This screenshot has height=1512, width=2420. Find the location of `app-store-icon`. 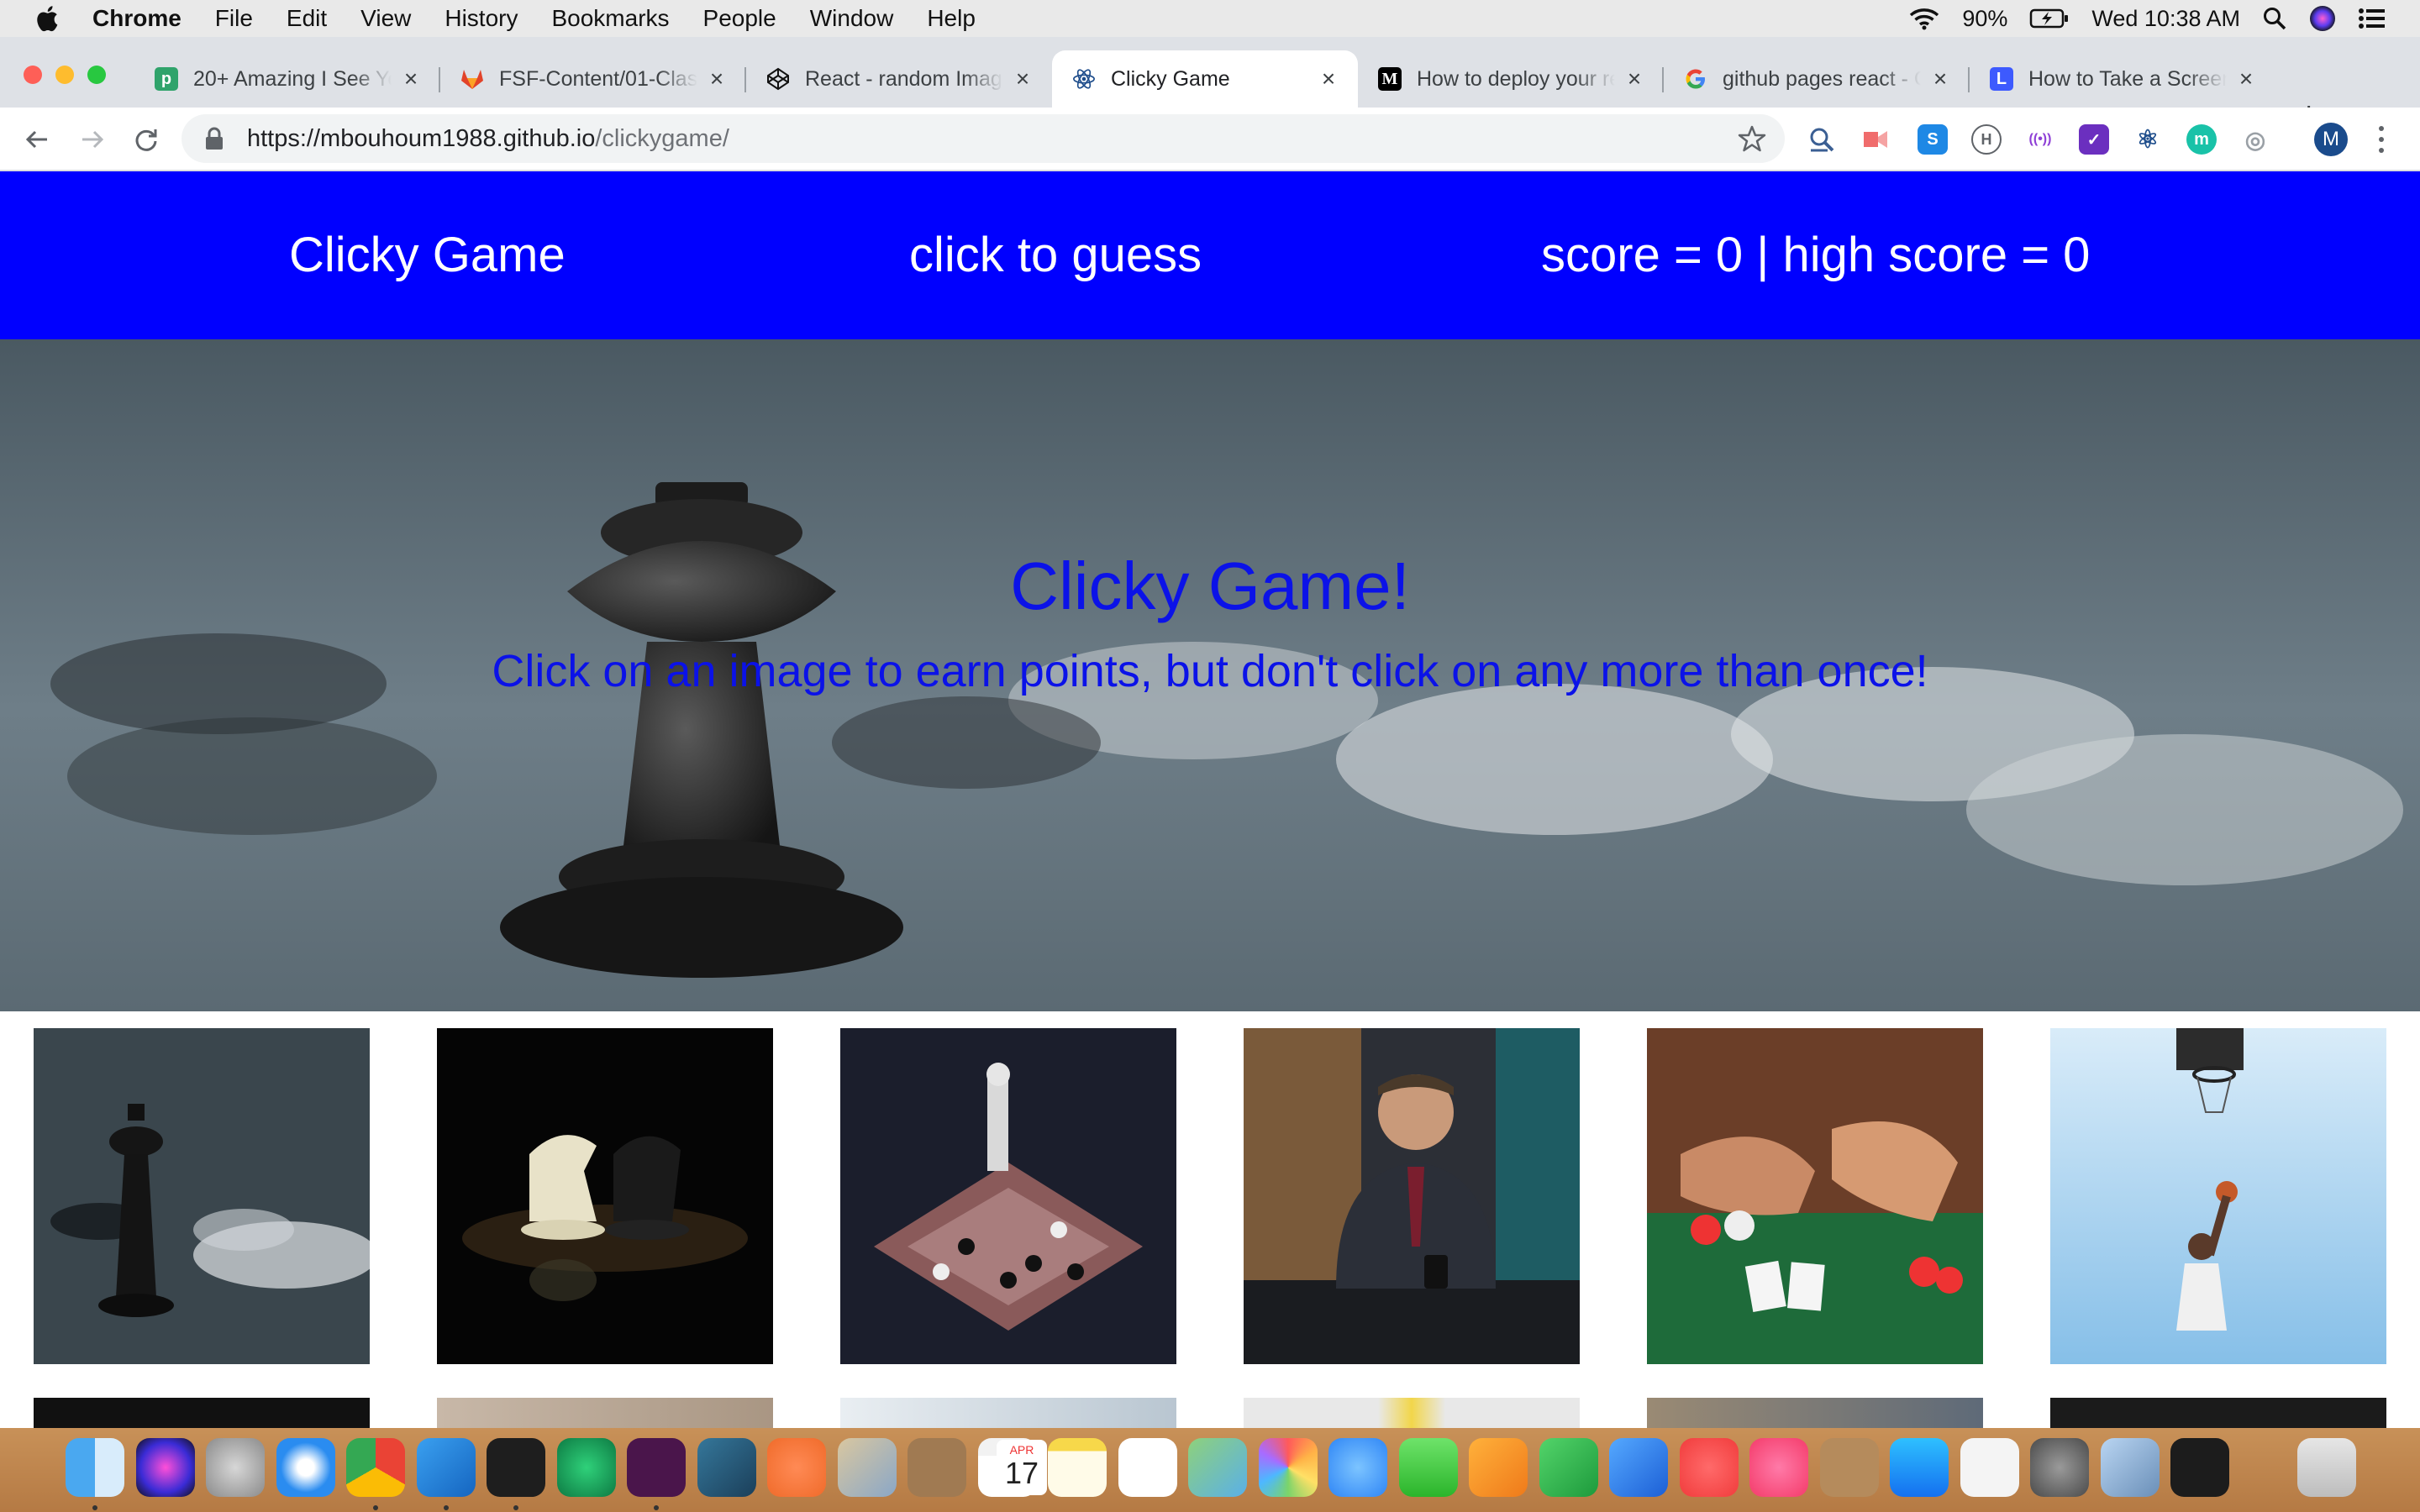

app-store-icon is located at coordinates (1920, 1467).